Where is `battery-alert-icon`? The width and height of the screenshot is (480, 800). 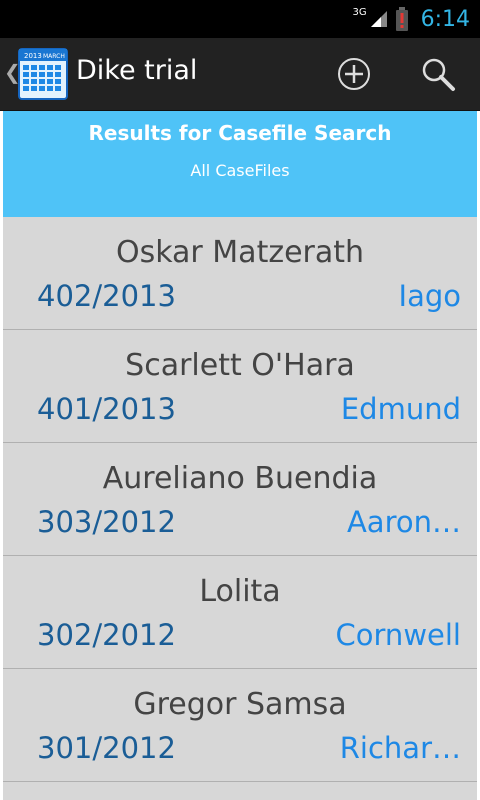 battery-alert-icon is located at coordinates (401, 19).